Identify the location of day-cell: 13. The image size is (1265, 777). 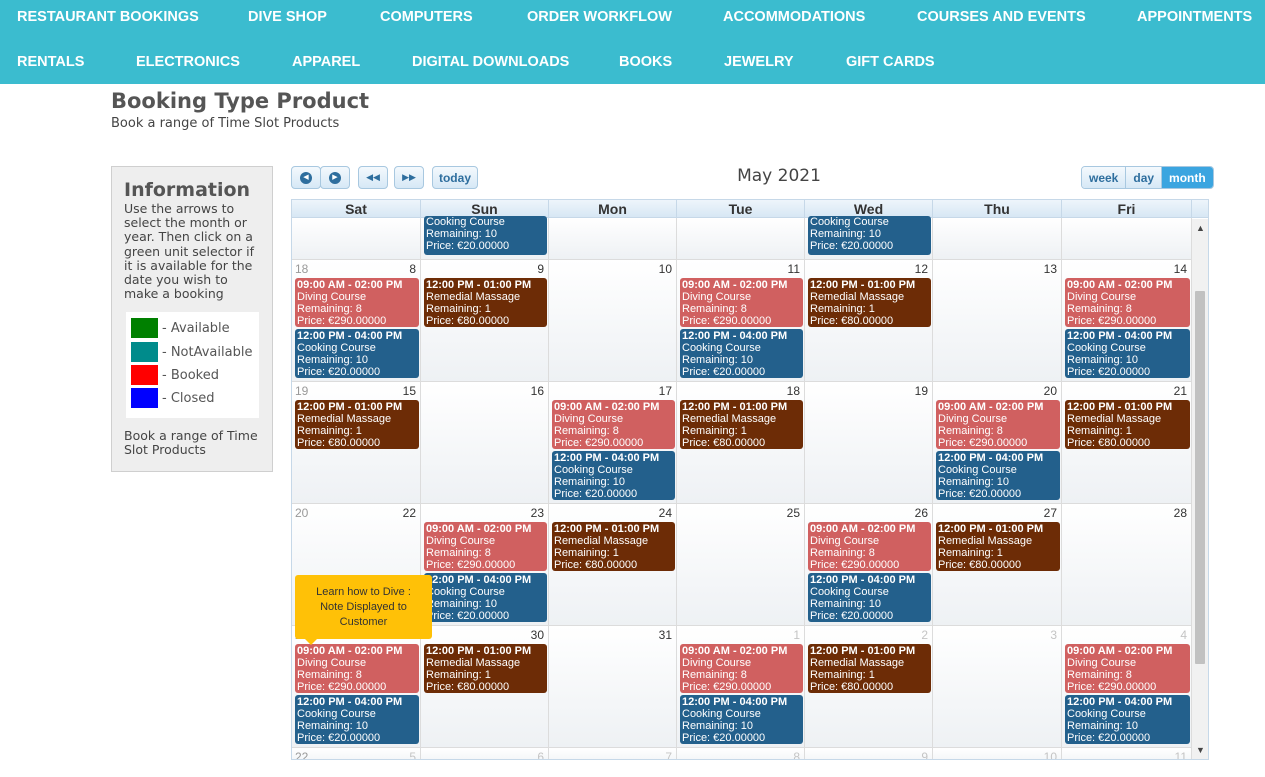
(997, 321).